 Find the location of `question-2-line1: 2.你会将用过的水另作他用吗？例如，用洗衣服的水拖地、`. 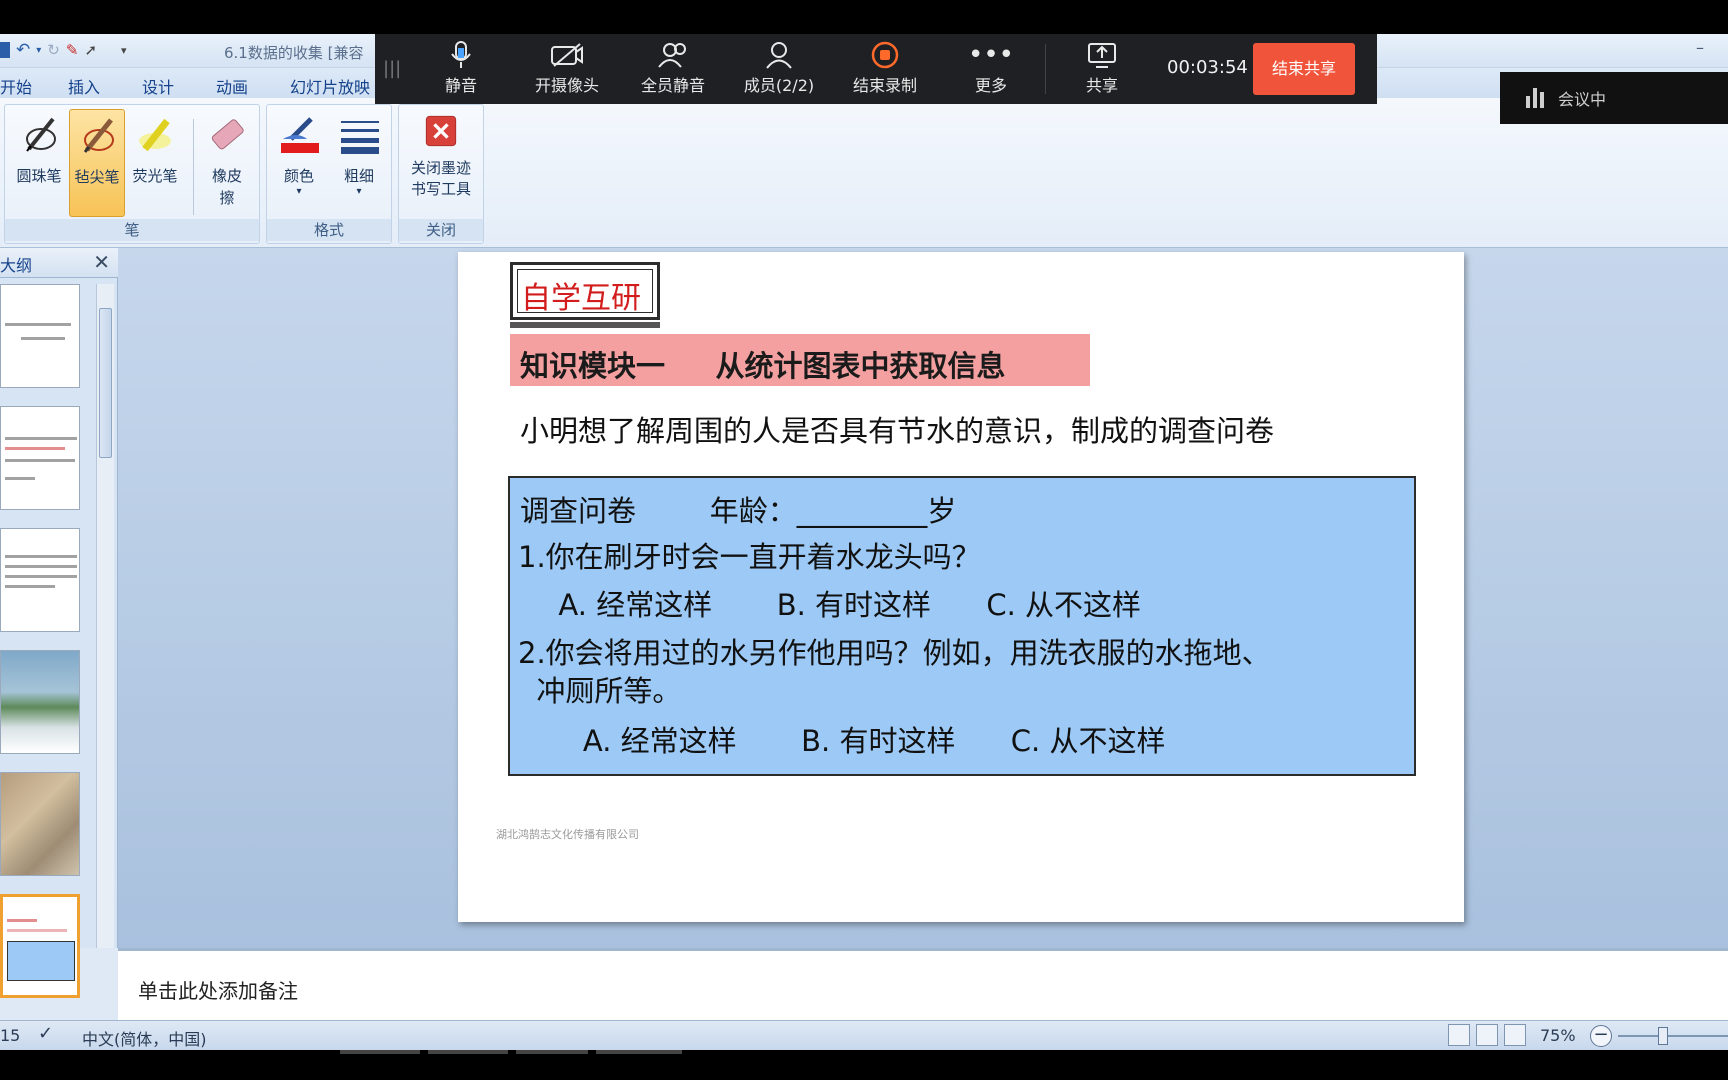

question-2-line1: 2.你会将用过的水另作他用吗？例如，用洗衣服的水拖地、 is located at coordinates (894, 653).